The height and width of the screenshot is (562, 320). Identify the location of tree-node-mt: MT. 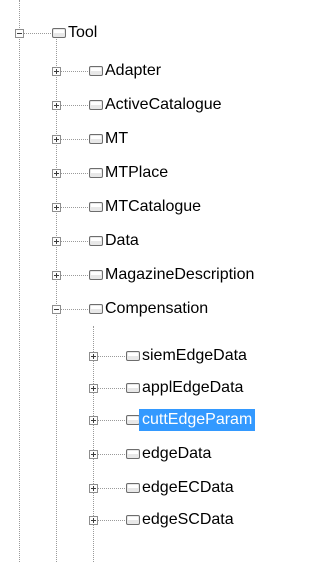
(116, 139).